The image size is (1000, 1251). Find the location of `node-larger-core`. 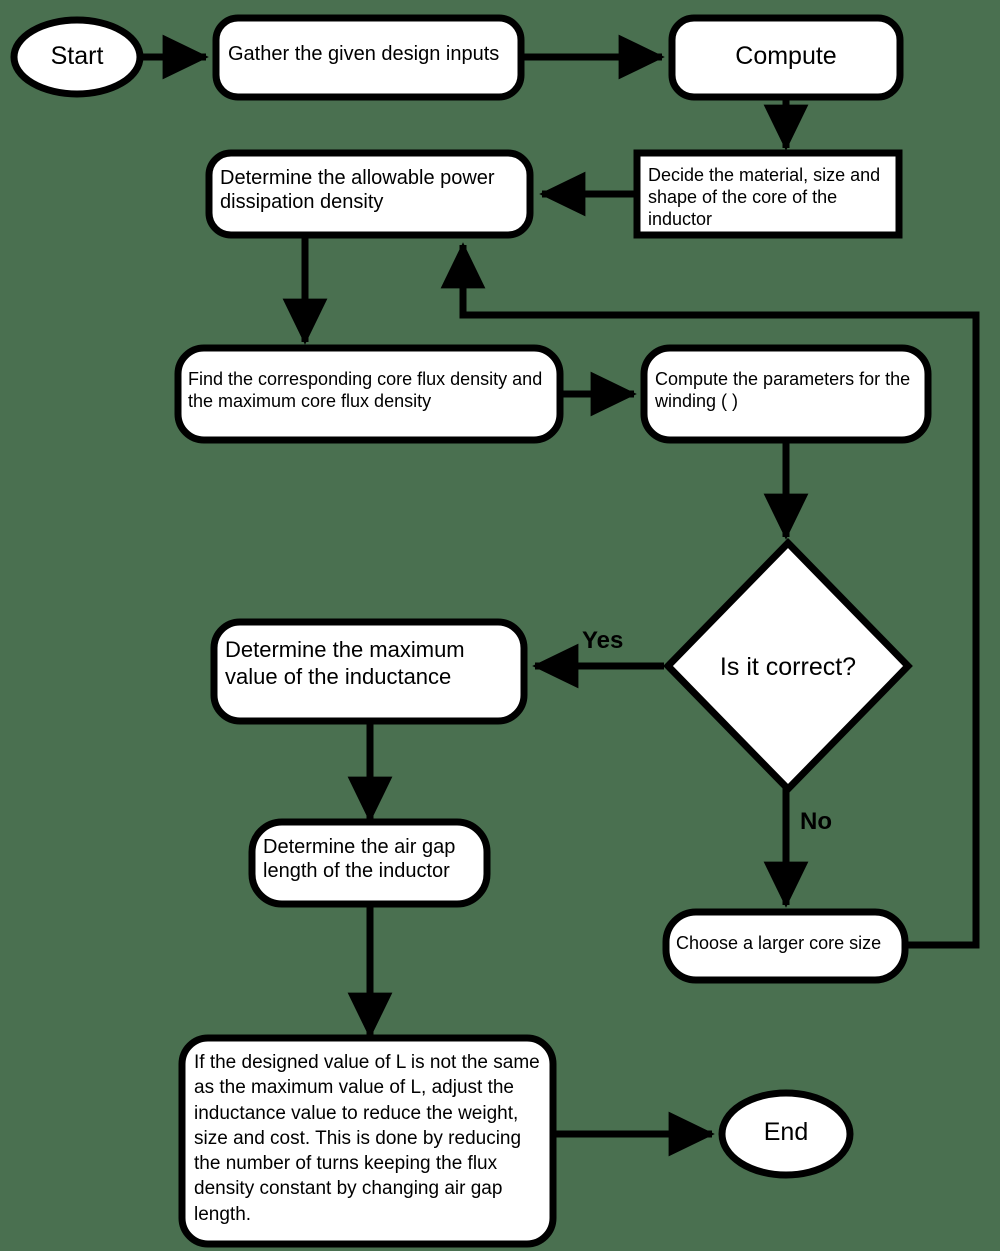

node-larger-core is located at coordinates (785, 946).